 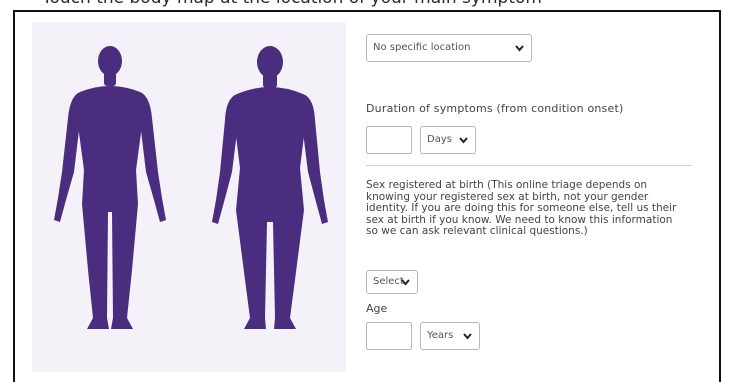 I want to click on age-unit-value: Years, so click(x=440, y=335).